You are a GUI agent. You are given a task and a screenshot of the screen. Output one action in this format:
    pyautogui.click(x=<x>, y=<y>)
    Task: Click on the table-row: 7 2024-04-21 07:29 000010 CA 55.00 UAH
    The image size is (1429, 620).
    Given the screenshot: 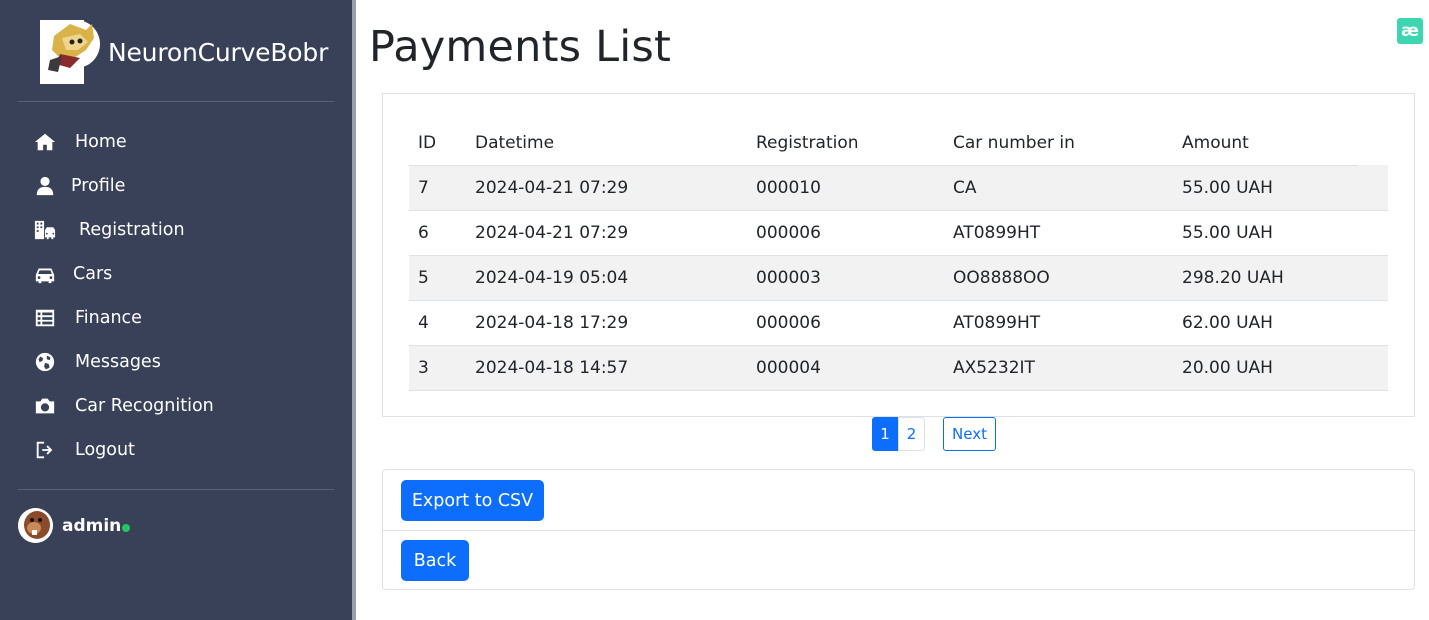 What is the action you would take?
    pyautogui.click(x=898, y=188)
    